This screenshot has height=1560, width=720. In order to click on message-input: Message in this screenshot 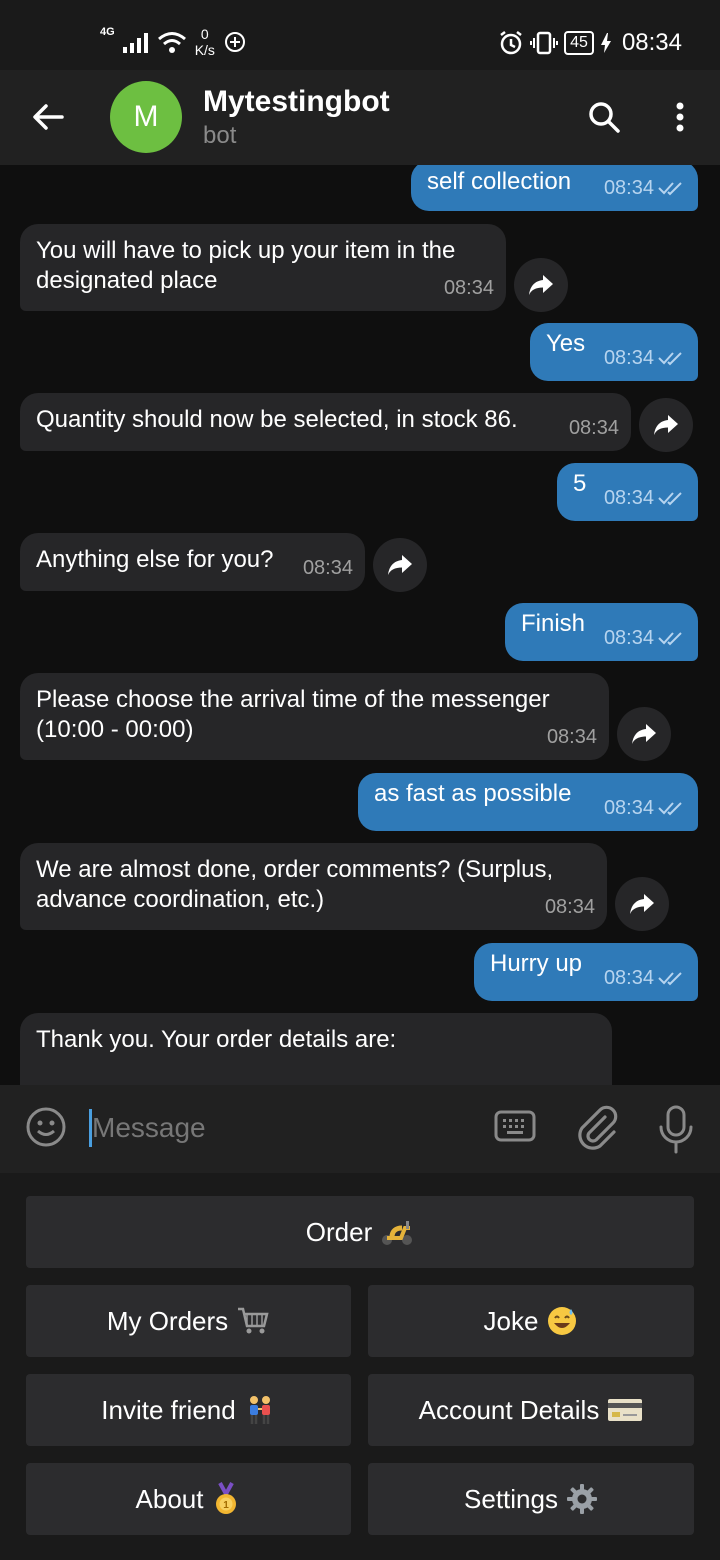, I will do `click(149, 1128)`.